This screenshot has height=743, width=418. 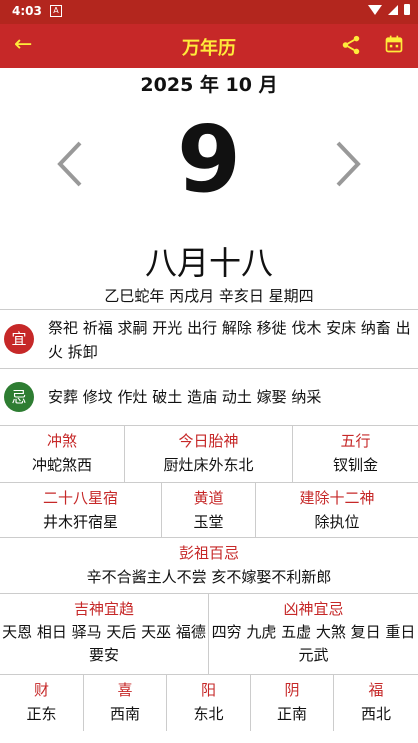 I want to click on huangdao-value: 玉堂, so click(x=208, y=522).